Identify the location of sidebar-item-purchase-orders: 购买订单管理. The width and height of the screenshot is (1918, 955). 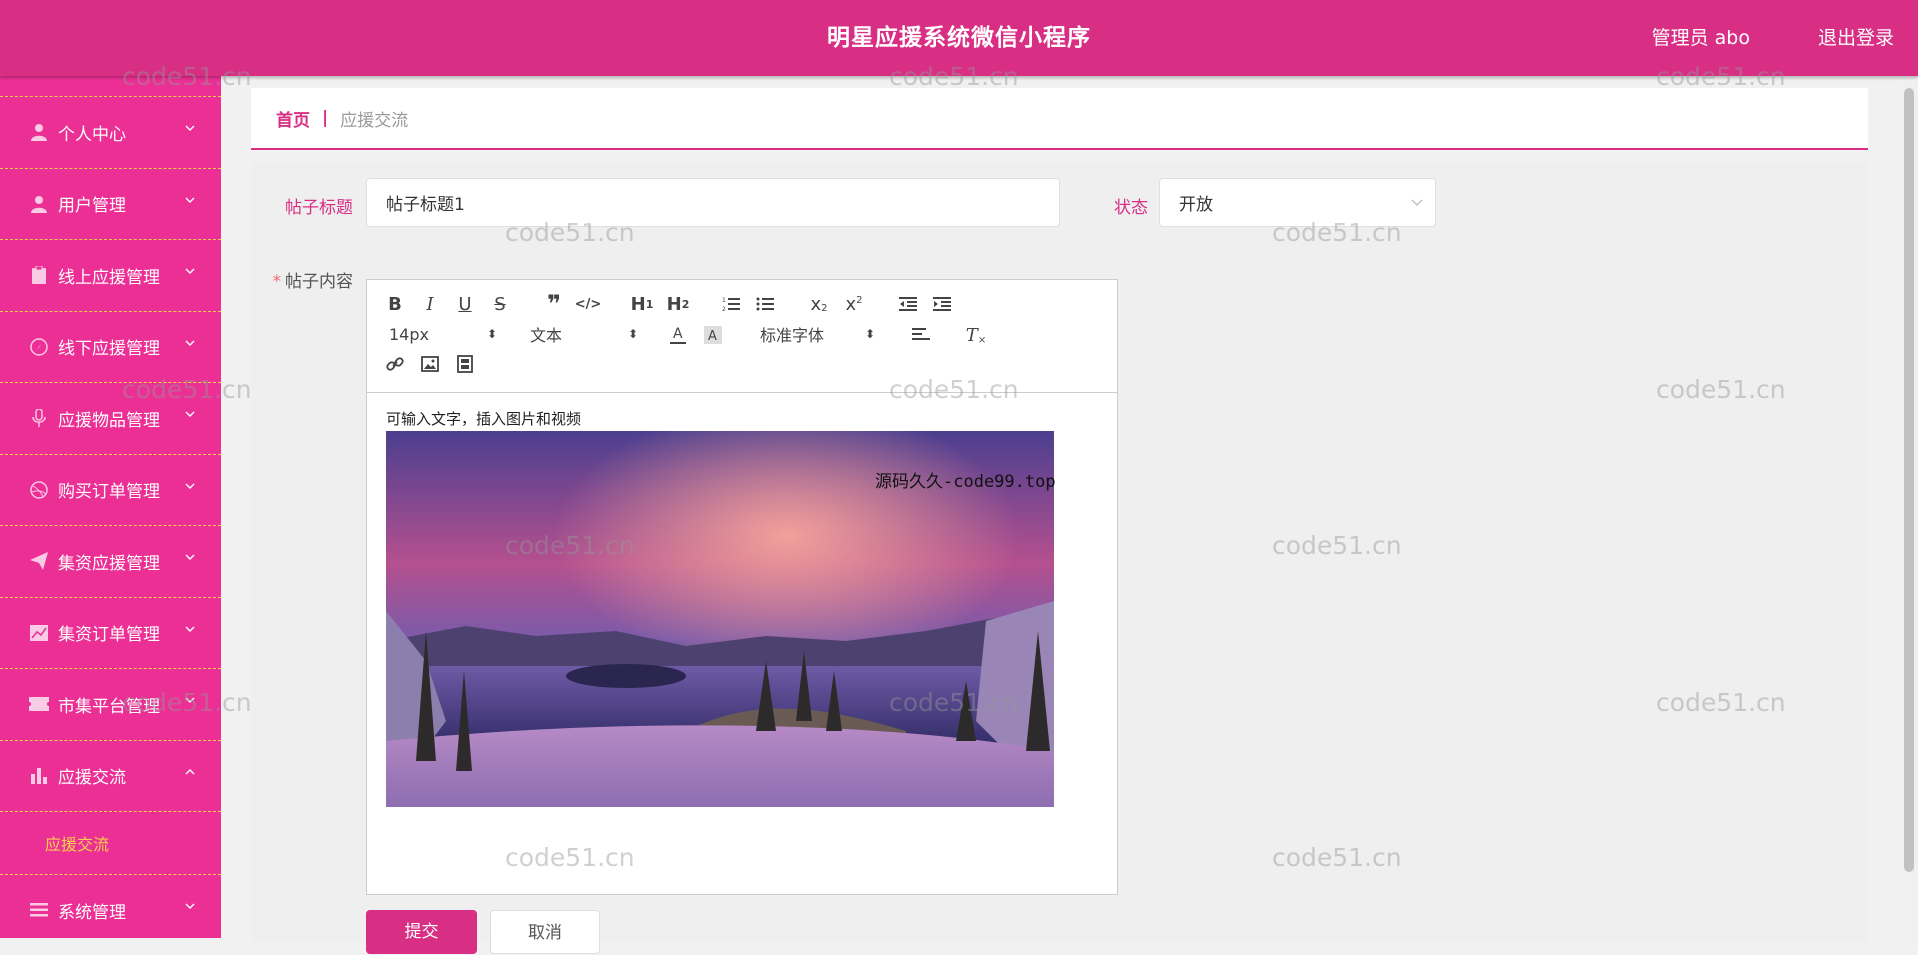
(110, 489).